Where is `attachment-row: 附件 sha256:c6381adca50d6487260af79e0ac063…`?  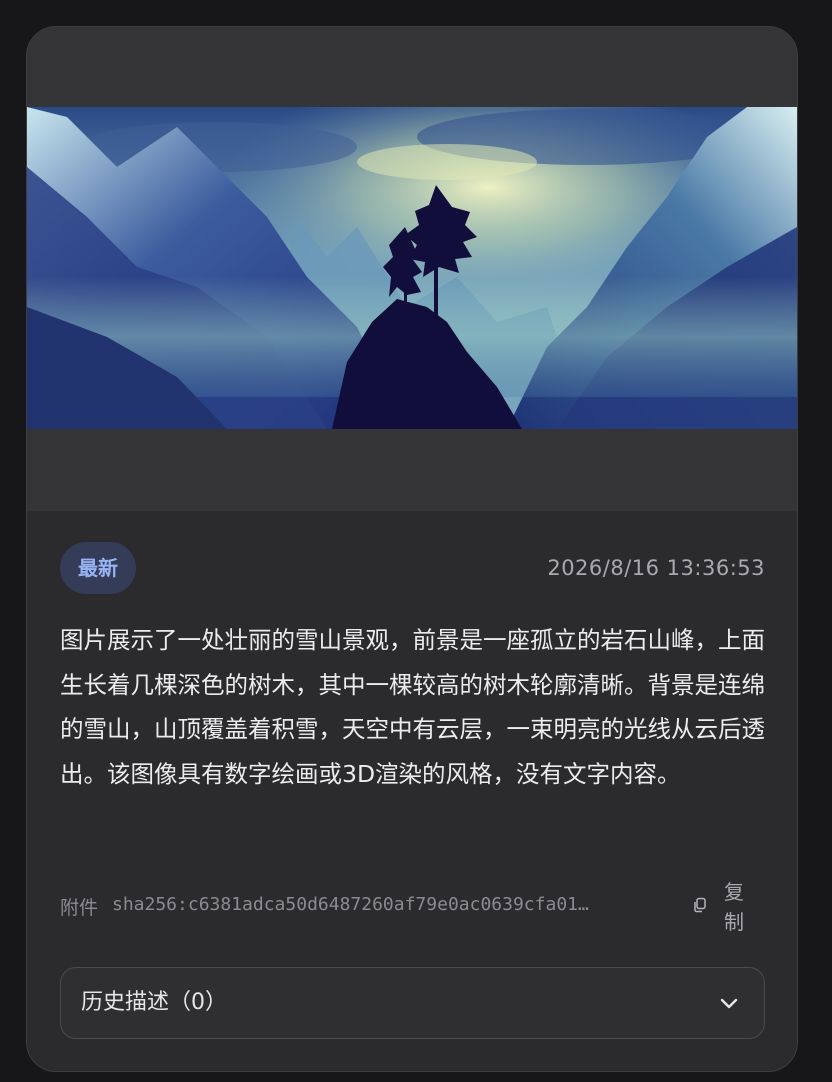
attachment-row: 附件 sha256:c6381adca50d6487260af79e0ac063… is located at coordinates (412, 907).